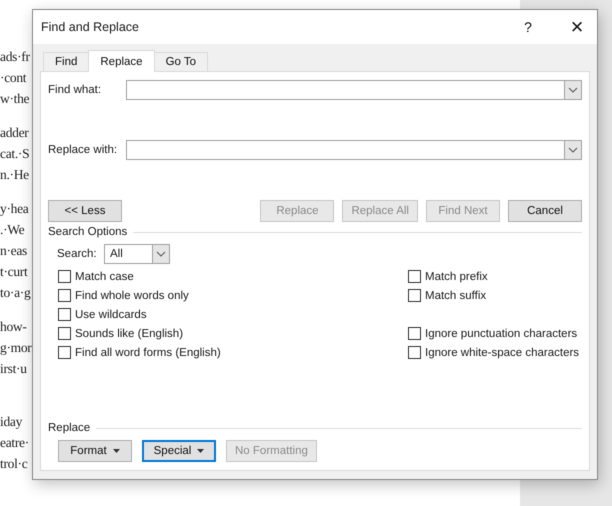 The width and height of the screenshot is (612, 506). What do you see at coordinates (577, 27) in the screenshot?
I see `close-button: ×` at bounding box center [577, 27].